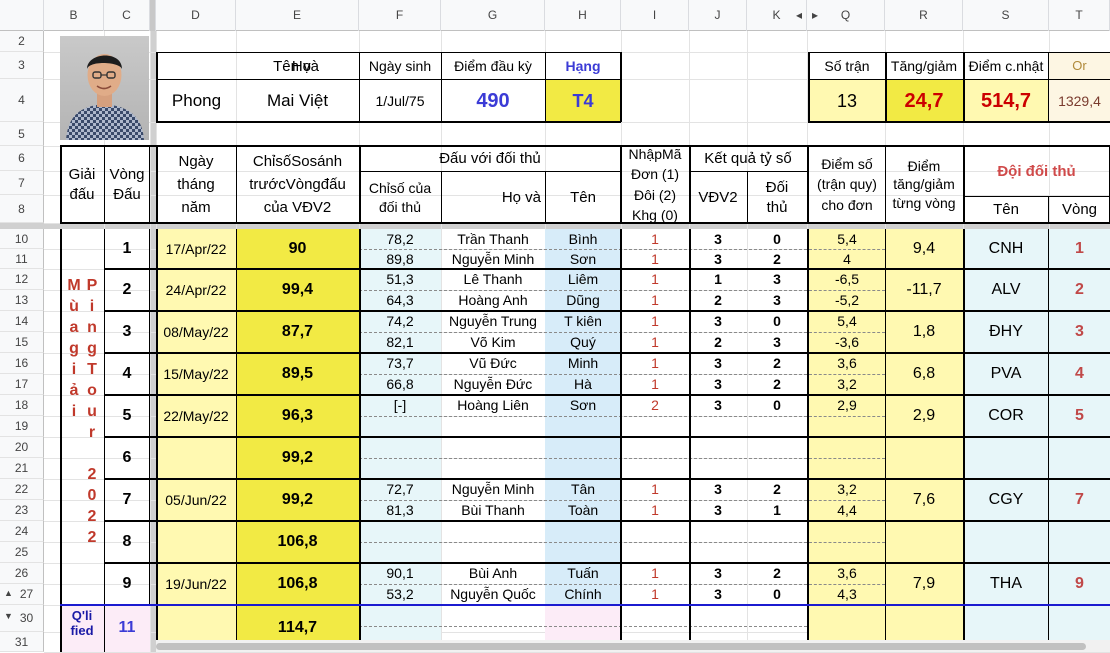  What do you see at coordinates (718, 468) in the screenshot?
I see `score-vdv2` at bounding box center [718, 468].